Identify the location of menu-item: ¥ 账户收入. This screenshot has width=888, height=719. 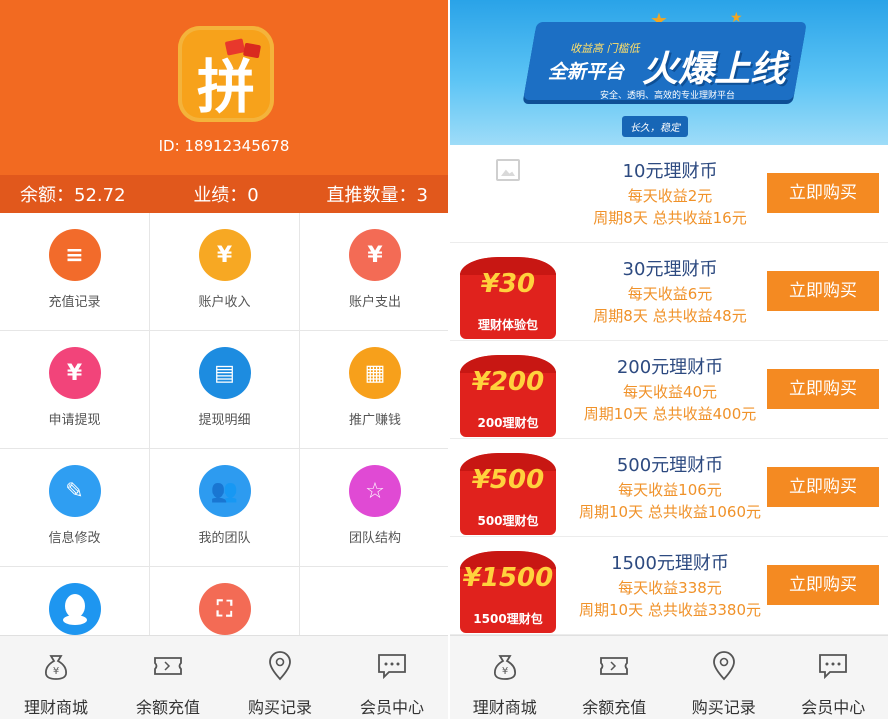
(224, 271).